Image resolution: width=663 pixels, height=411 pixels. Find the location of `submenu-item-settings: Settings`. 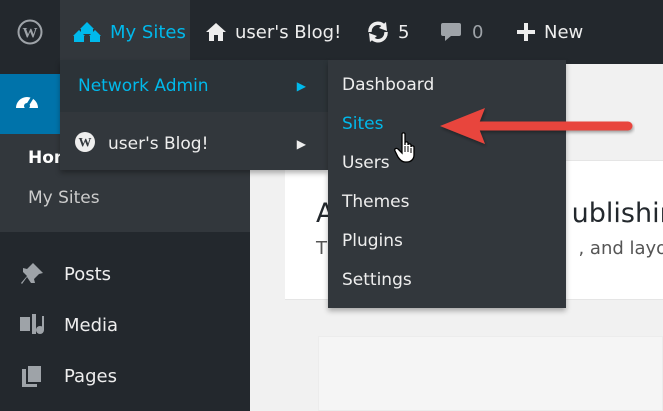

submenu-item-settings: Settings is located at coordinates (377, 280).